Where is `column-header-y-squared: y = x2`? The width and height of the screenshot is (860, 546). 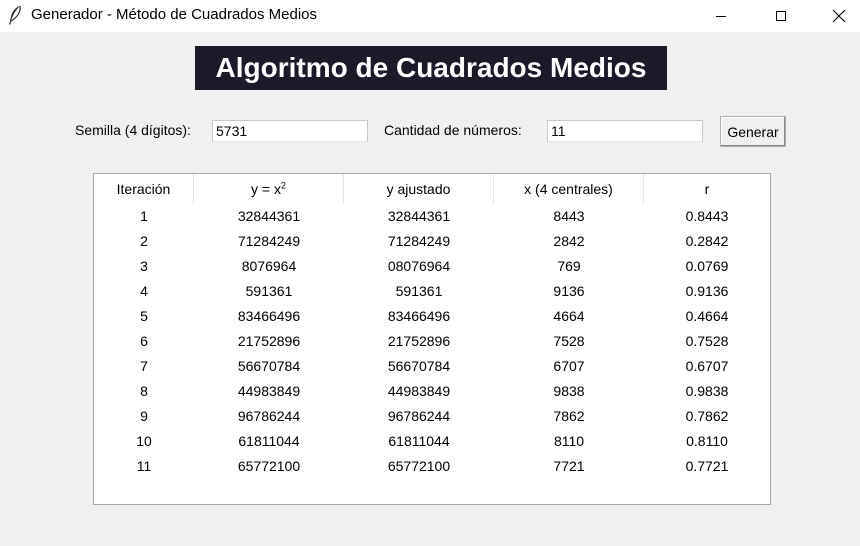 column-header-y-squared: y = x2 is located at coordinates (269, 189).